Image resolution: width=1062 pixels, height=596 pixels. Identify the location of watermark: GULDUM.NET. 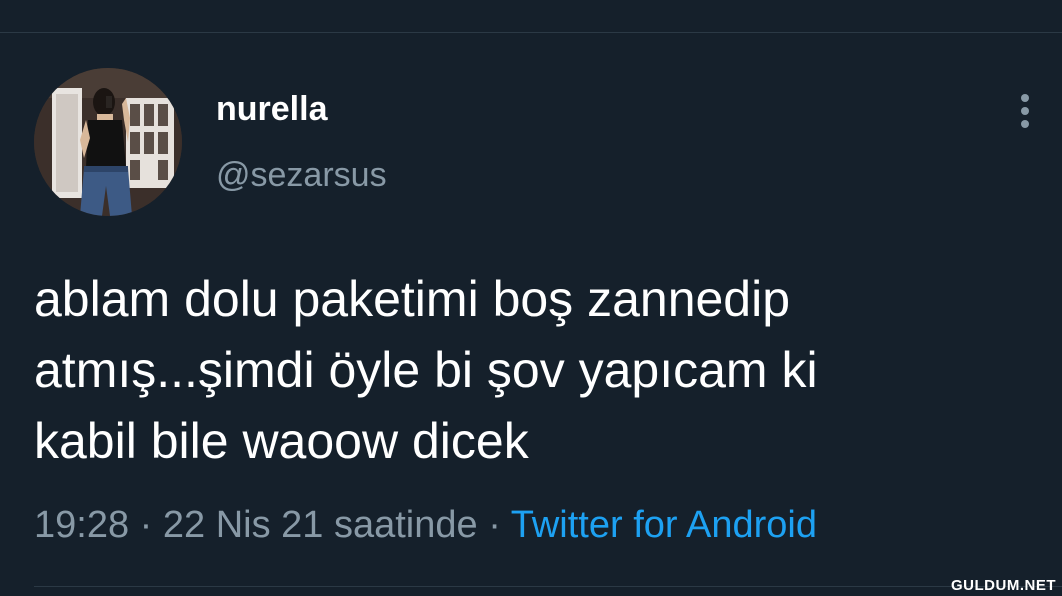
(1003, 585).